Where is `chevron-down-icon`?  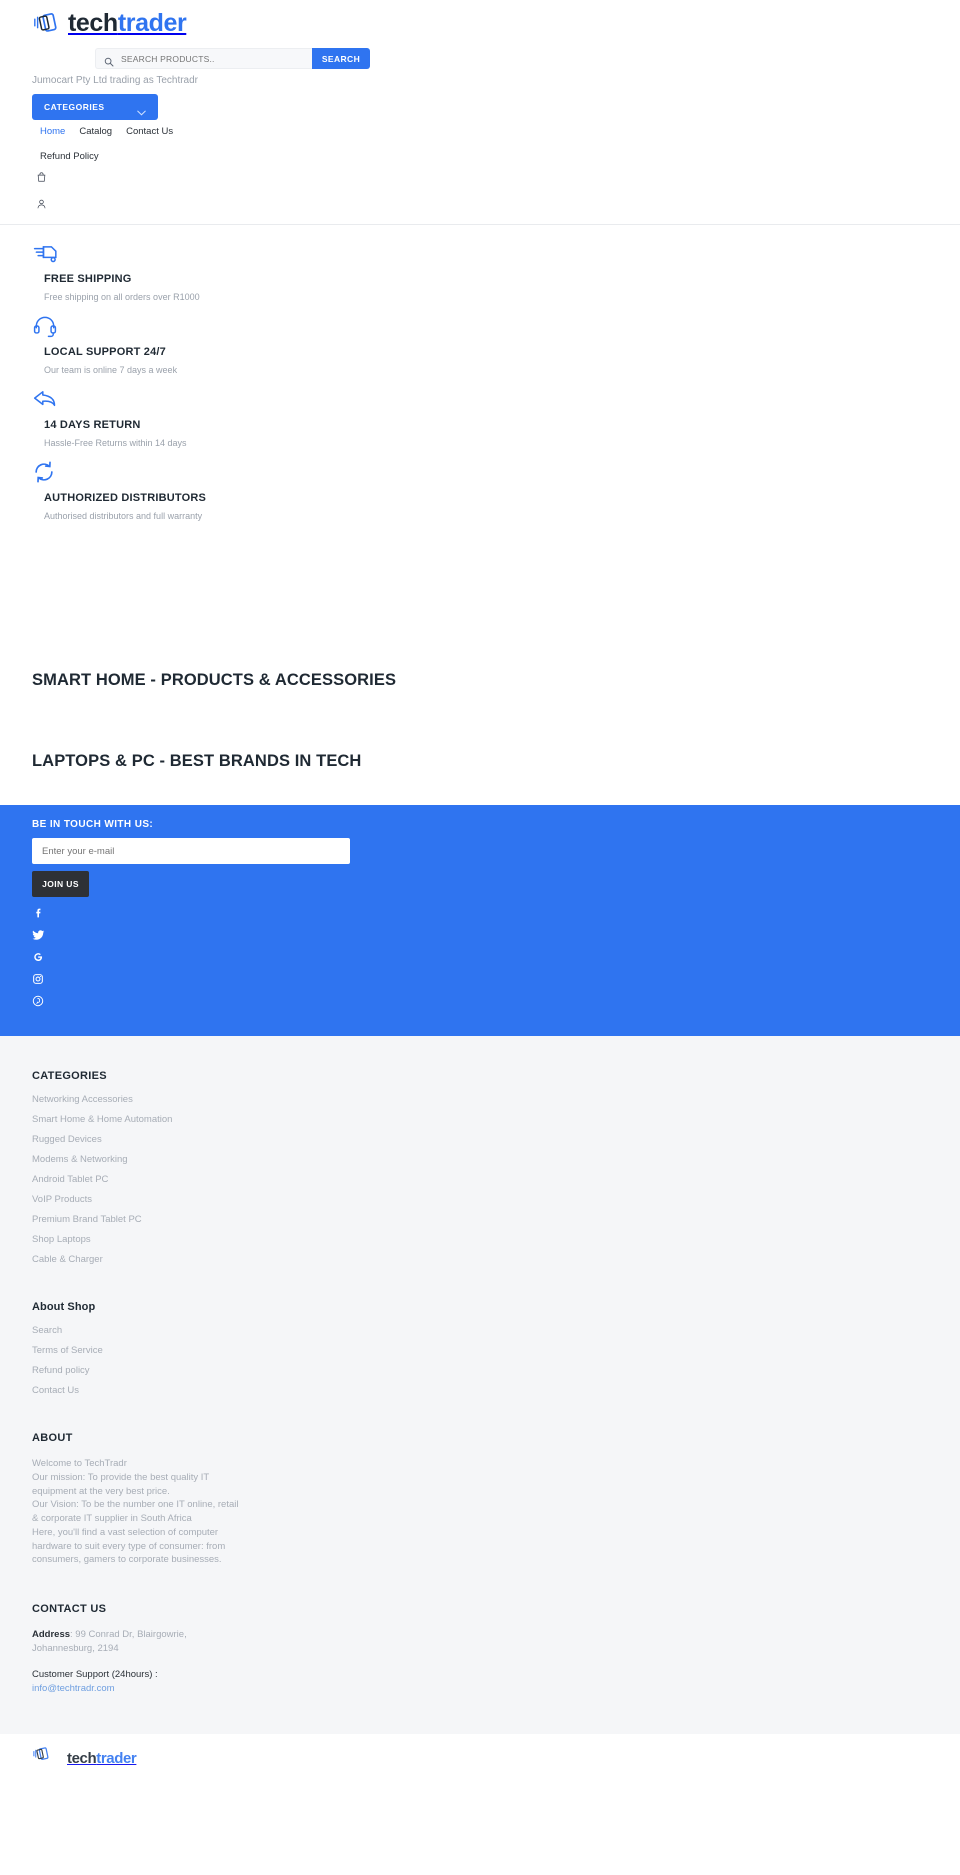
chevron-down-icon is located at coordinates (141, 110).